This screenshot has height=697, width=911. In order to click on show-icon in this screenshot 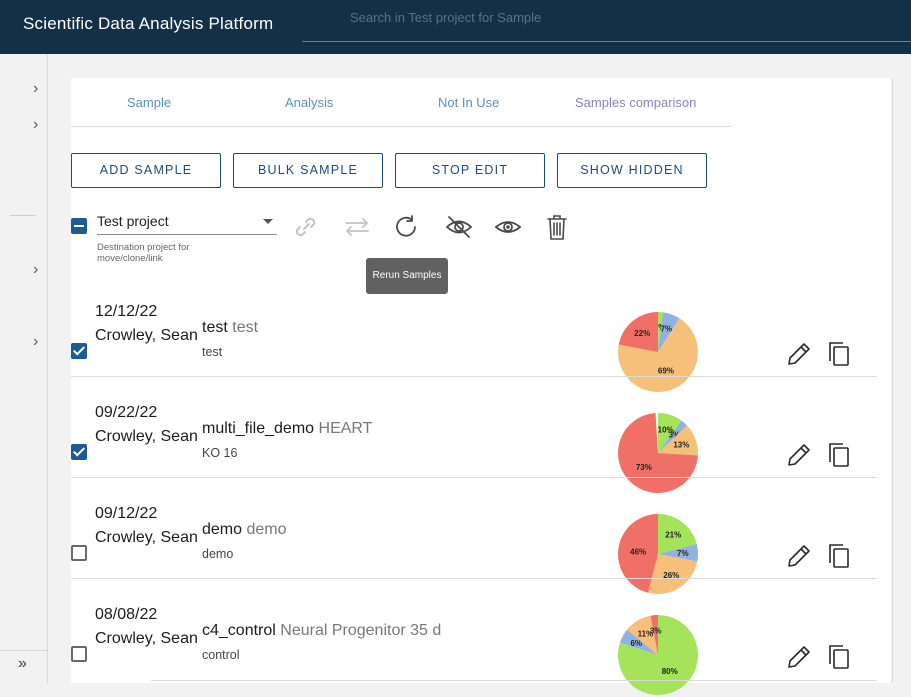, I will do `click(508, 227)`.